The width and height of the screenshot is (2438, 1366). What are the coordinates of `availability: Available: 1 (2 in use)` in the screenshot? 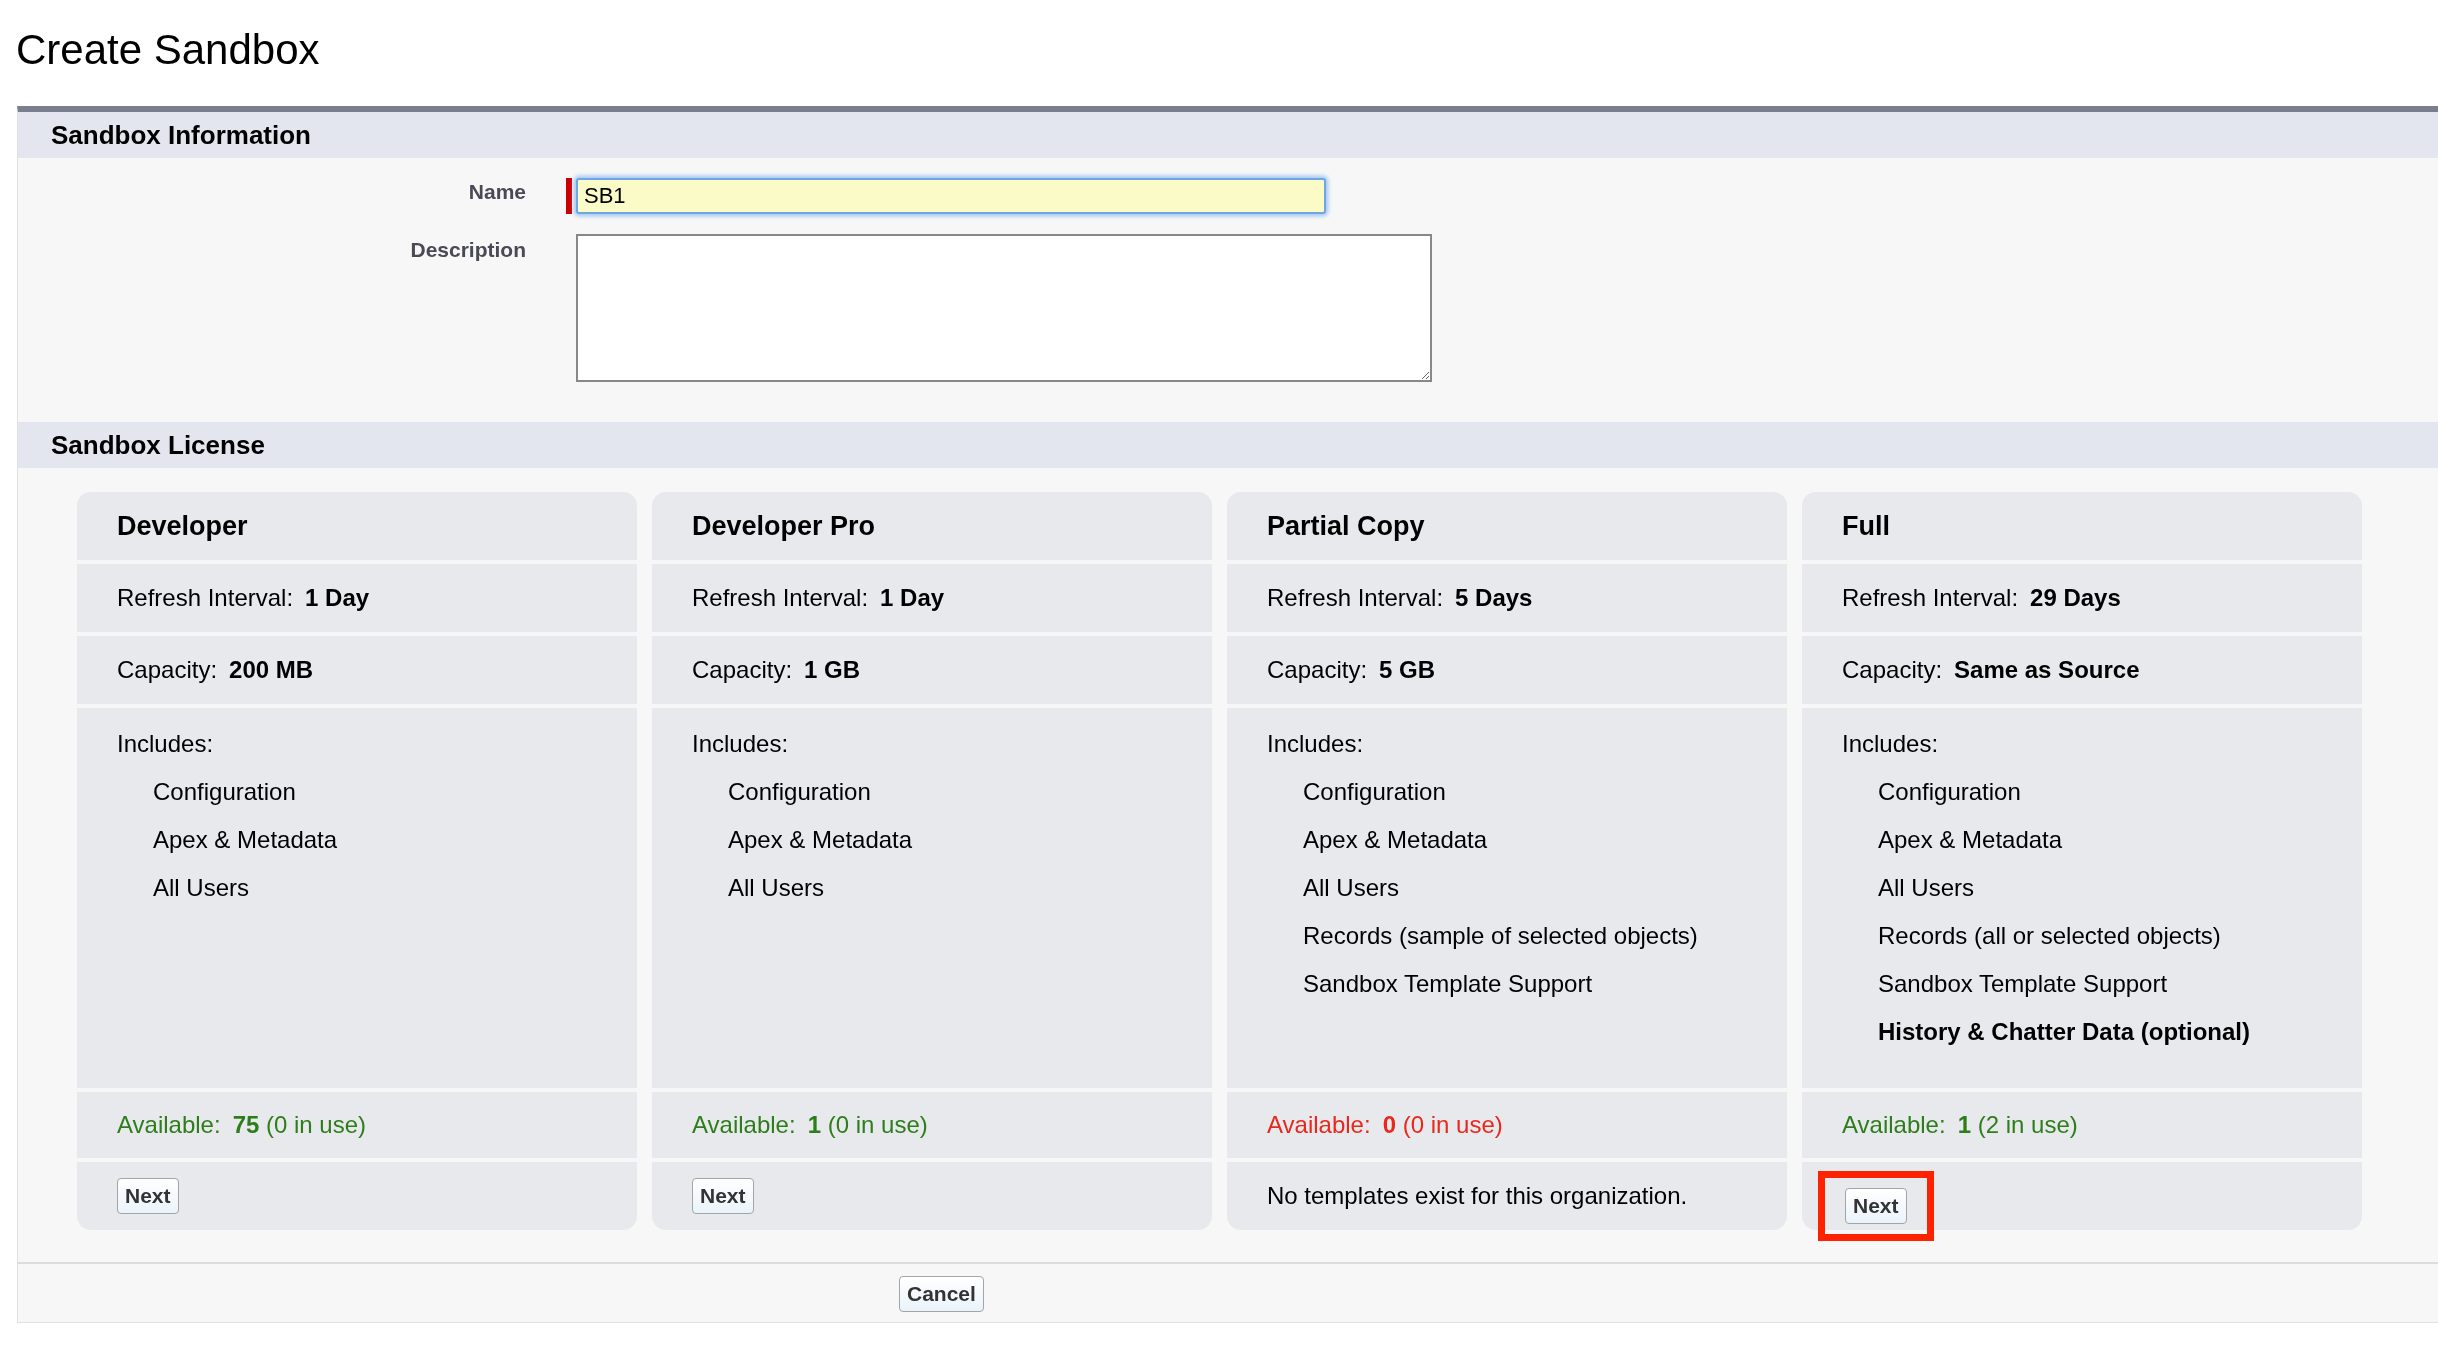 It's located at (1960, 1125).